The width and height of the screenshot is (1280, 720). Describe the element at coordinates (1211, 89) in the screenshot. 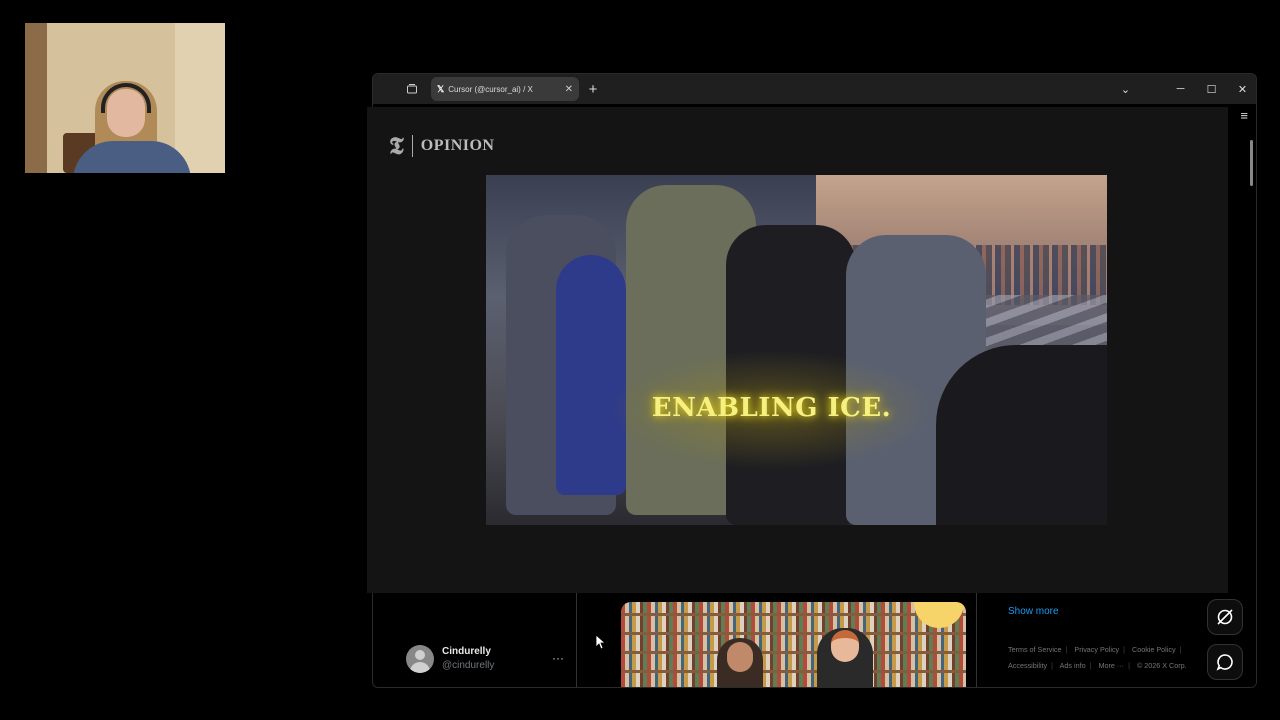

I see `maximize-button: ☐` at that location.